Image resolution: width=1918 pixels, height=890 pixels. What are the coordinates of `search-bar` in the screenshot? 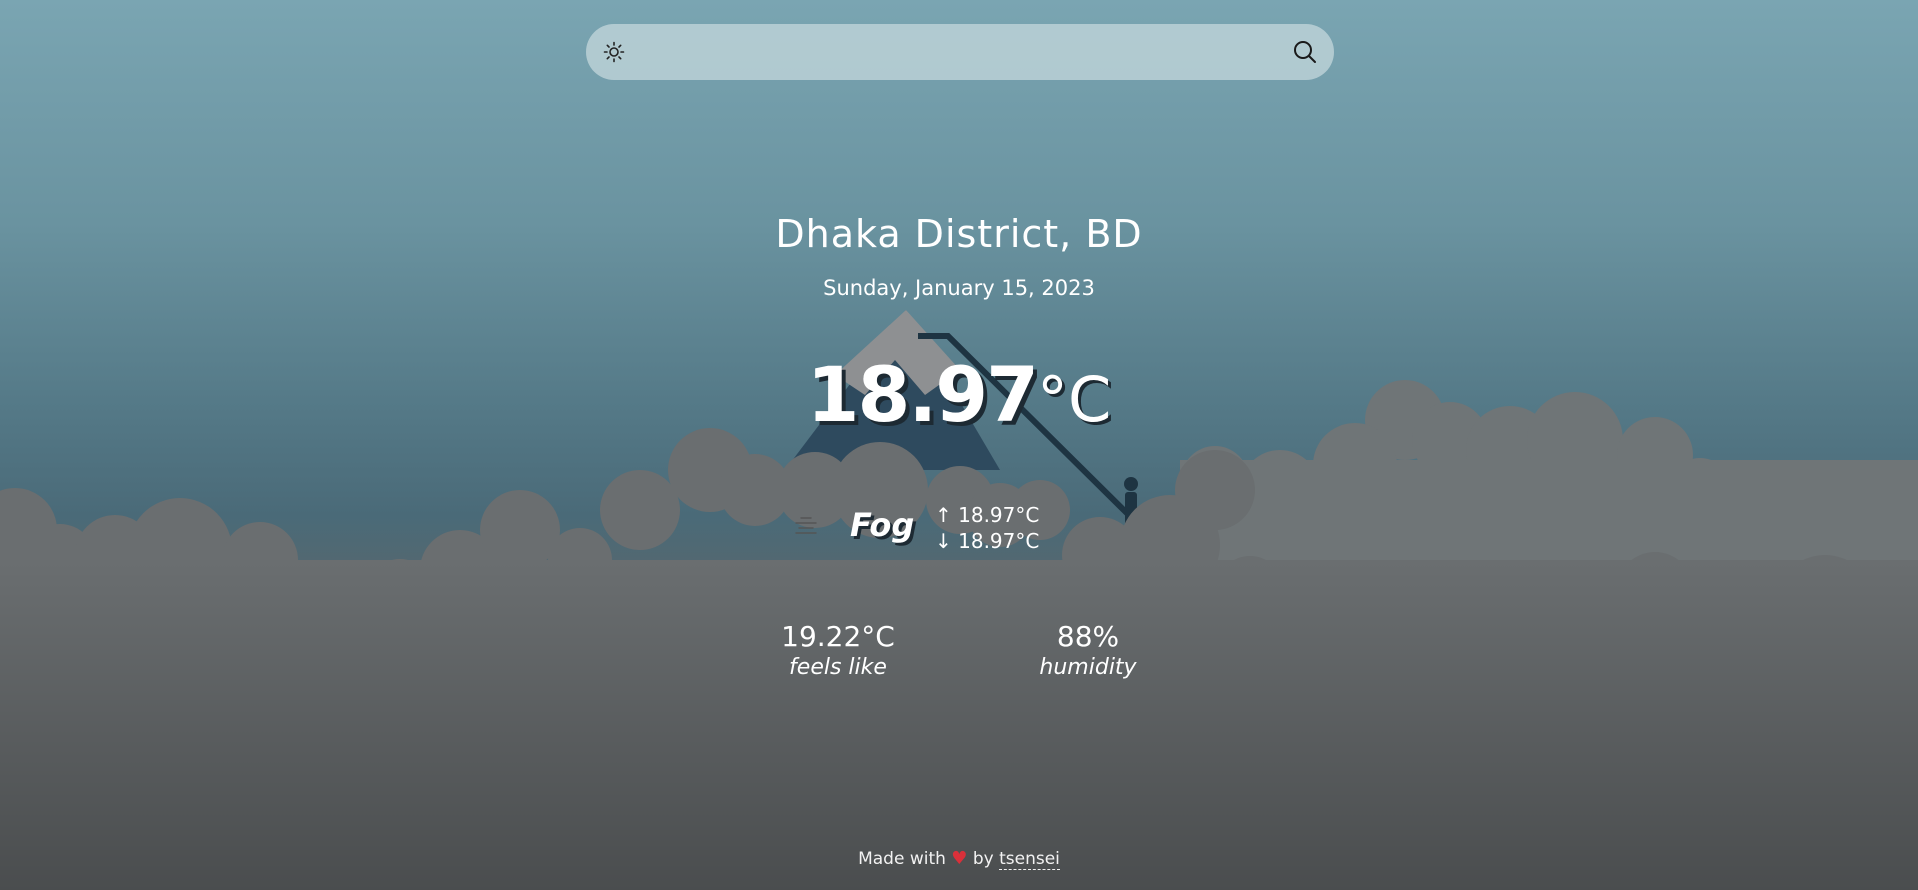 It's located at (960, 52).